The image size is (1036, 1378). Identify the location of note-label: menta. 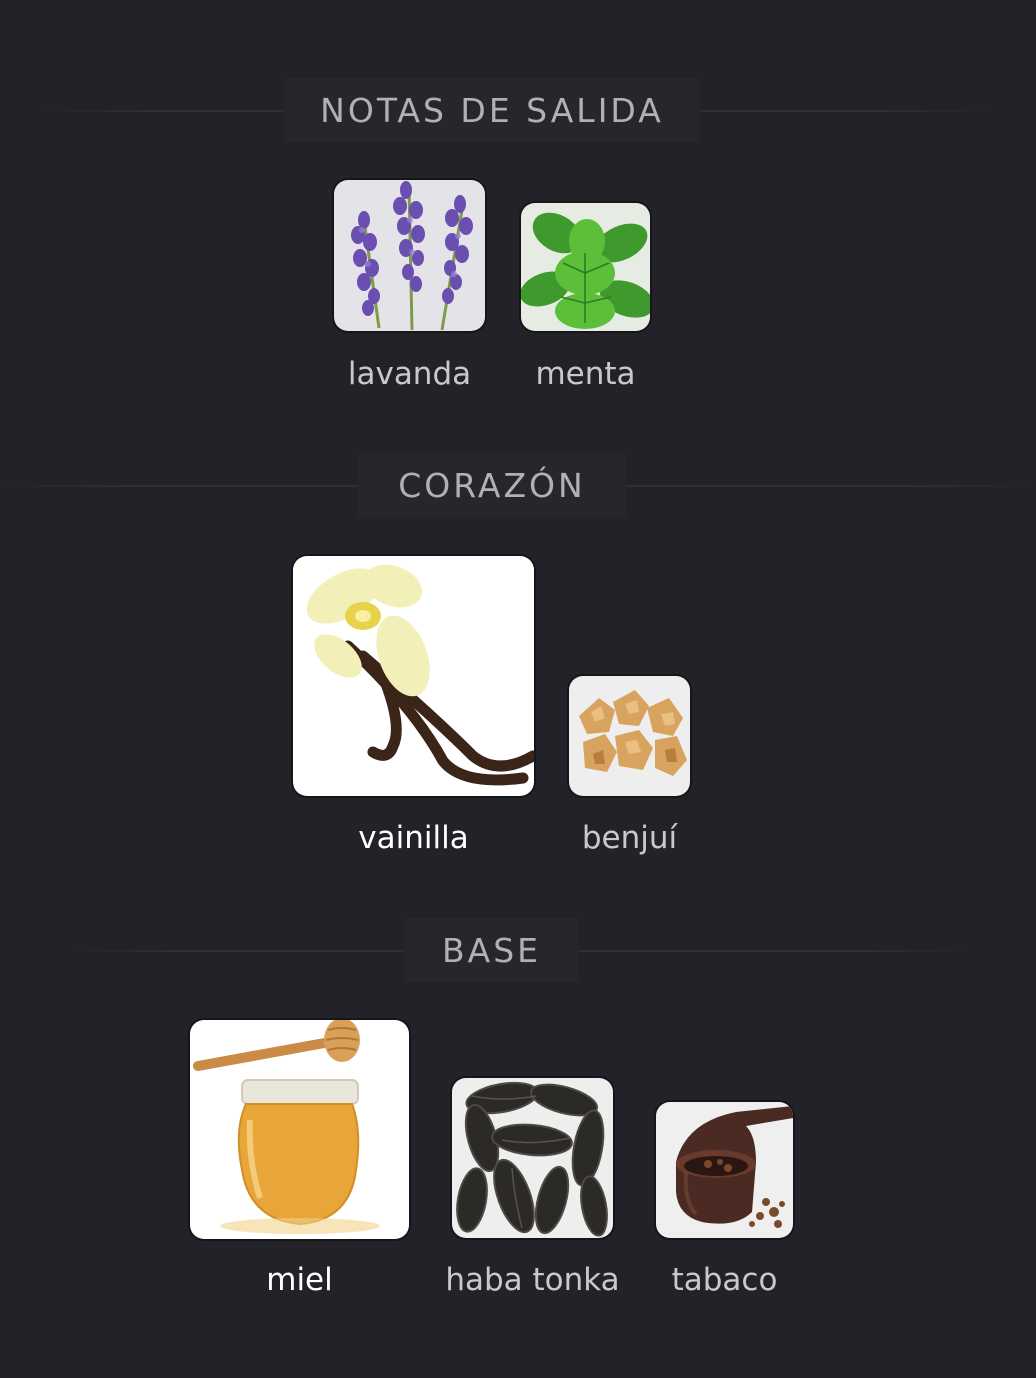
(585, 374).